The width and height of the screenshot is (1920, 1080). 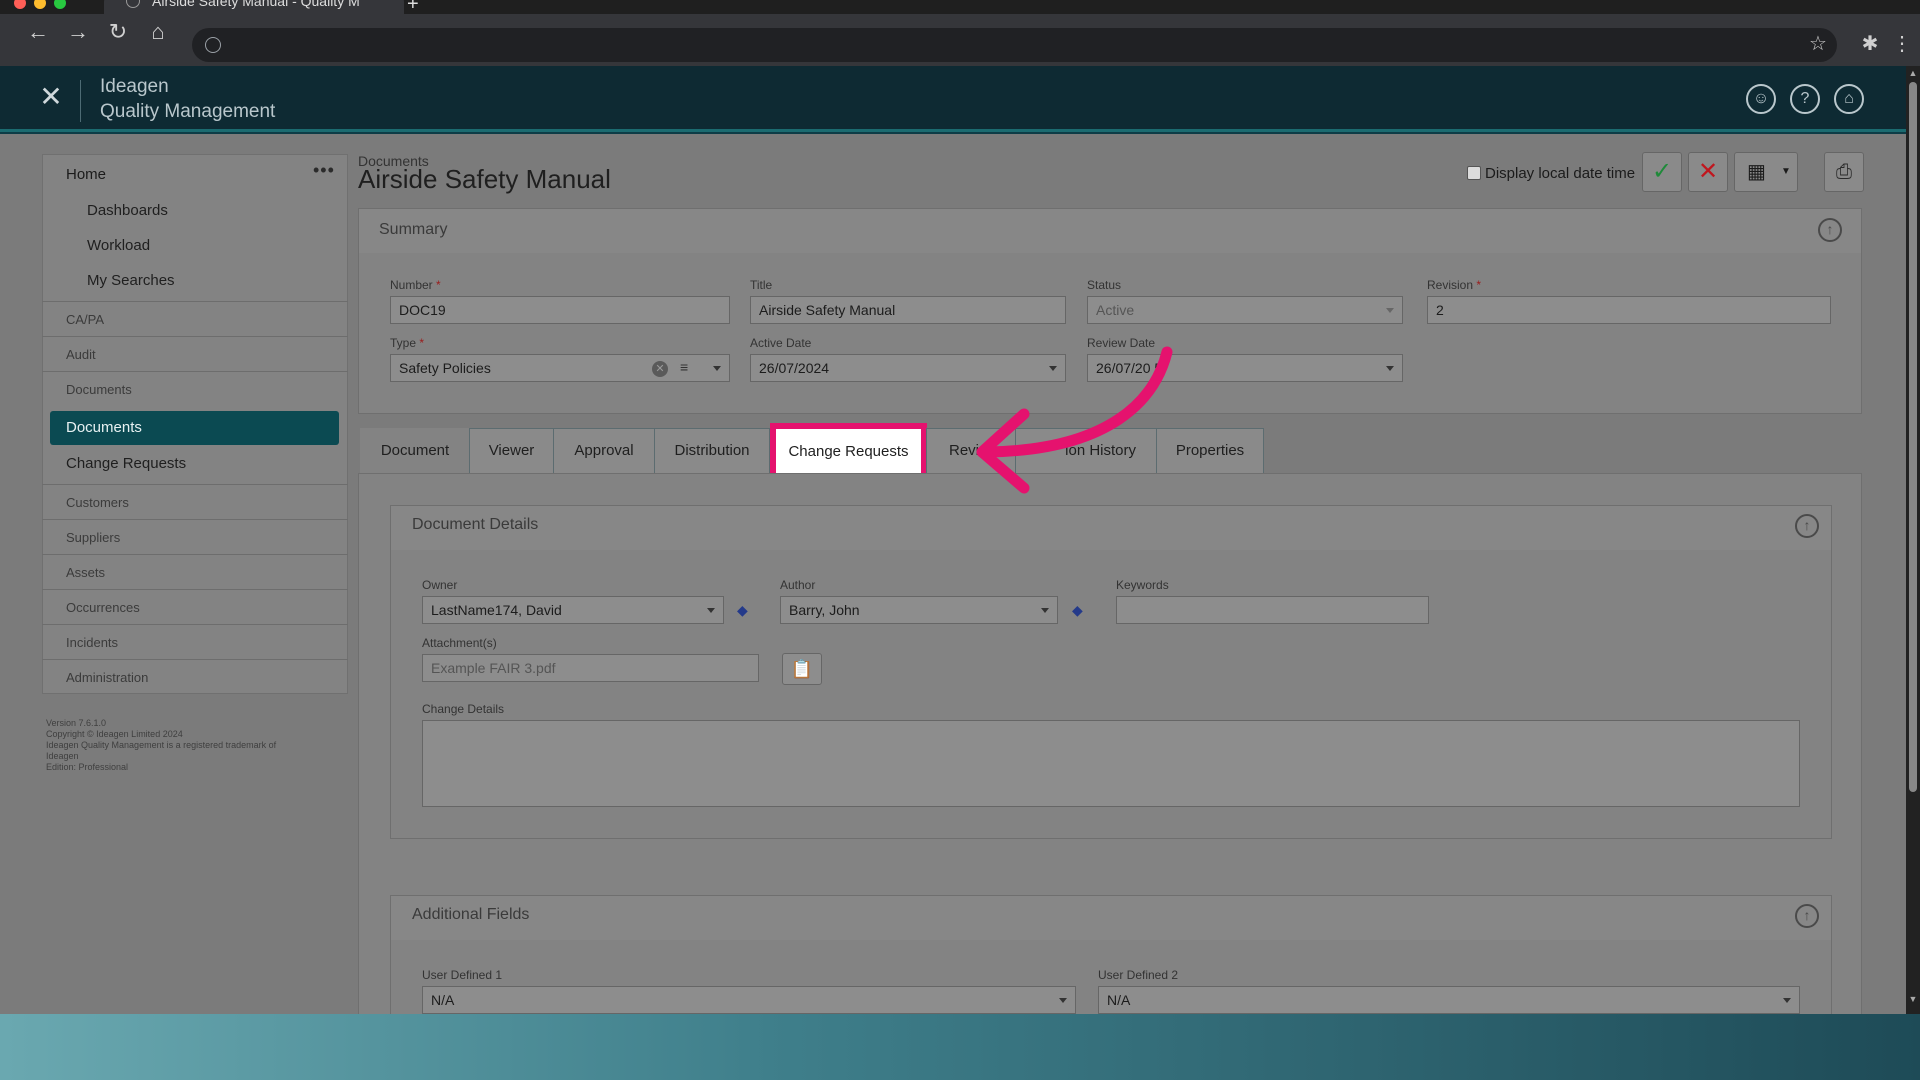 What do you see at coordinates (471, 914) in the screenshot?
I see `additional-fields-header: Additional Fields` at bounding box center [471, 914].